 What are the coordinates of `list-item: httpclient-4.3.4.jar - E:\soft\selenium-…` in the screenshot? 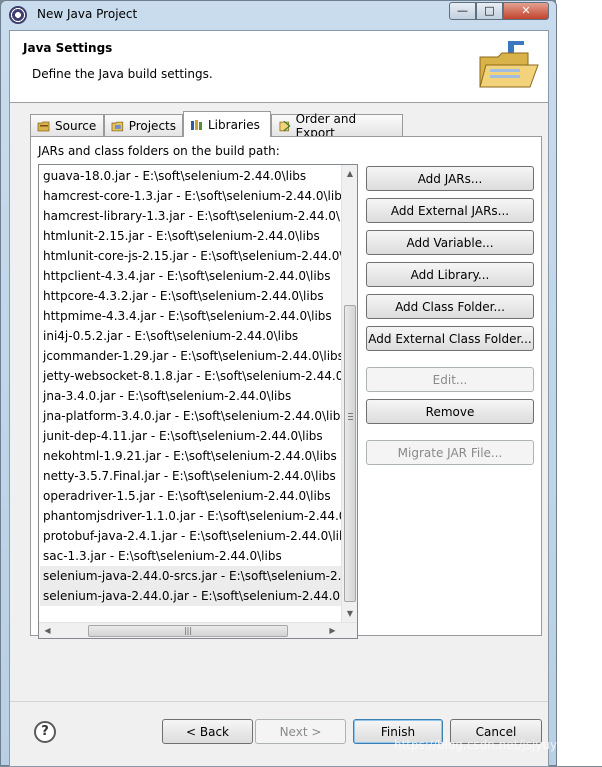 It's located at (191, 276).